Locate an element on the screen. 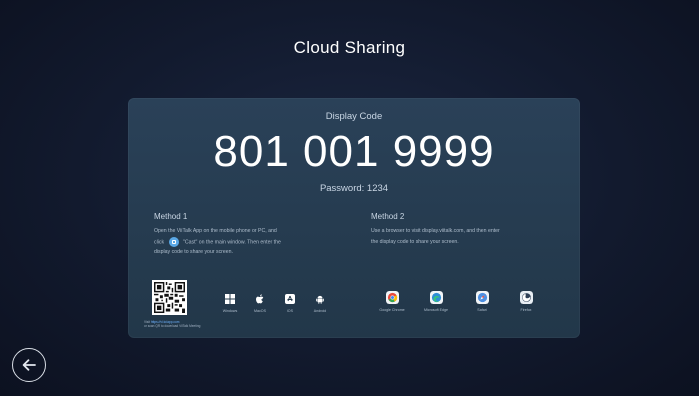  chrome-icon is located at coordinates (392, 297).